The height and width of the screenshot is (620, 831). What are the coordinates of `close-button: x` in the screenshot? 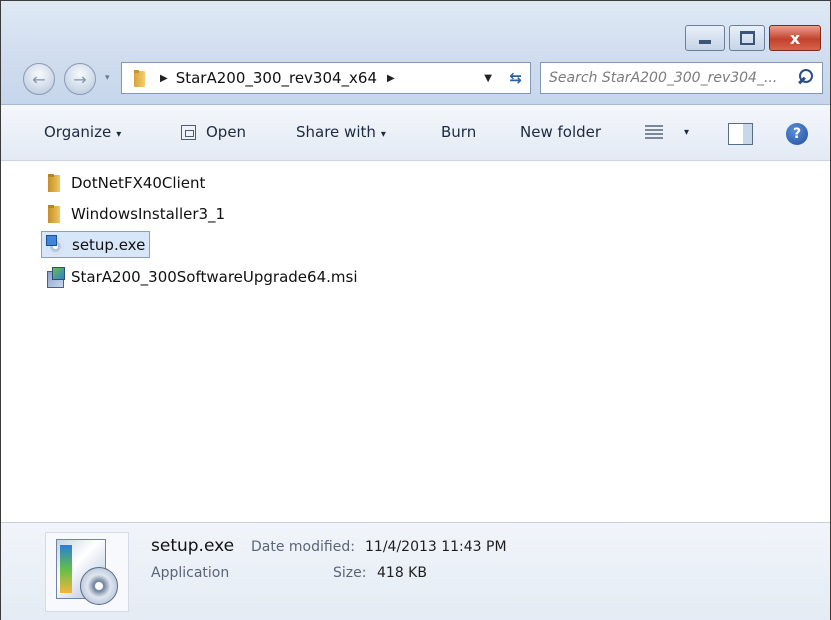 It's located at (795, 38).